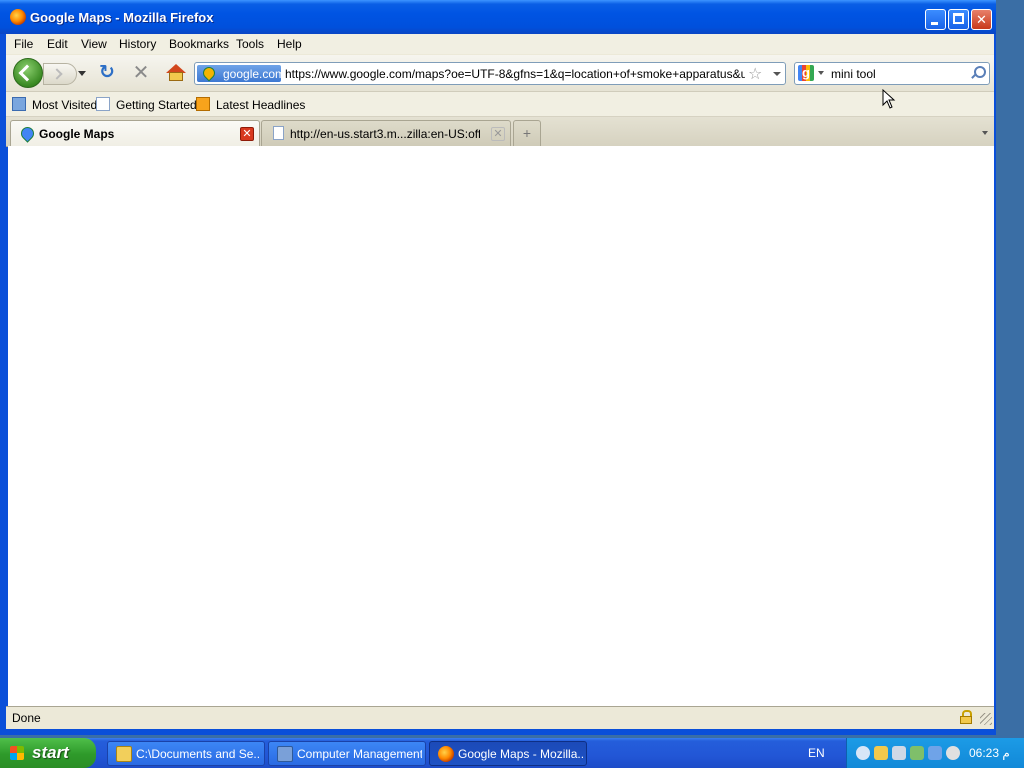 The width and height of the screenshot is (1024, 768). I want to click on tab-google-maps: Google Maps ✕, so click(135, 133).